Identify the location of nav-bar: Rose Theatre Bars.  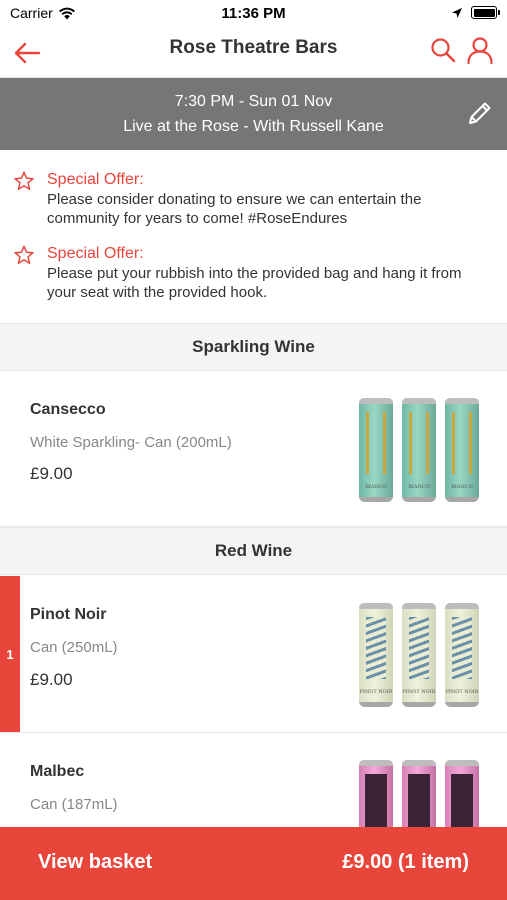
(253, 53).